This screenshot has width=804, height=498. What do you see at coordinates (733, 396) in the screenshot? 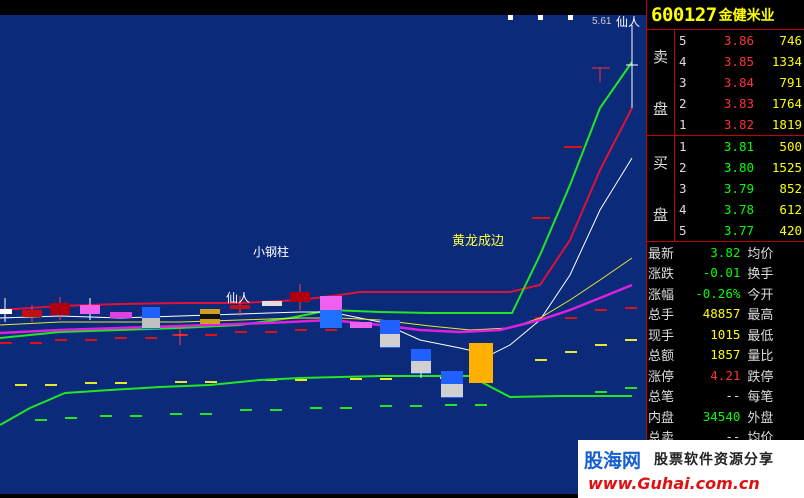
I see `stat-value: --` at bounding box center [733, 396].